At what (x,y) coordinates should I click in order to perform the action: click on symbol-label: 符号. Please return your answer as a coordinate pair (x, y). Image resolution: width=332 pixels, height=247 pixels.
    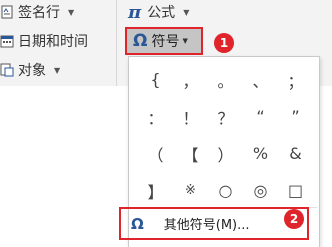
    Looking at the image, I should click on (165, 42).